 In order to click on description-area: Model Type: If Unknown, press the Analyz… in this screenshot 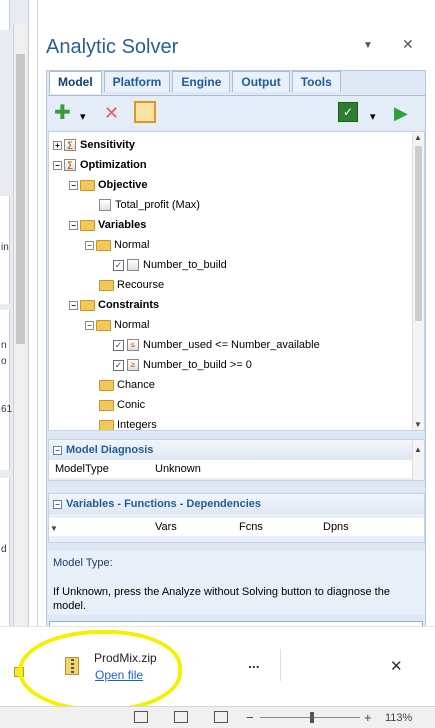, I will do `click(236, 583)`.